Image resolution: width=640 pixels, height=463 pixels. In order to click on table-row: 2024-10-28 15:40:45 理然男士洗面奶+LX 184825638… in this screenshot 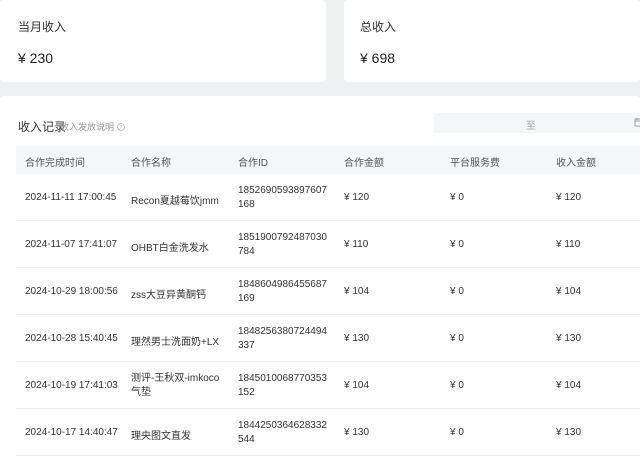, I will do `click(328, 338)`.